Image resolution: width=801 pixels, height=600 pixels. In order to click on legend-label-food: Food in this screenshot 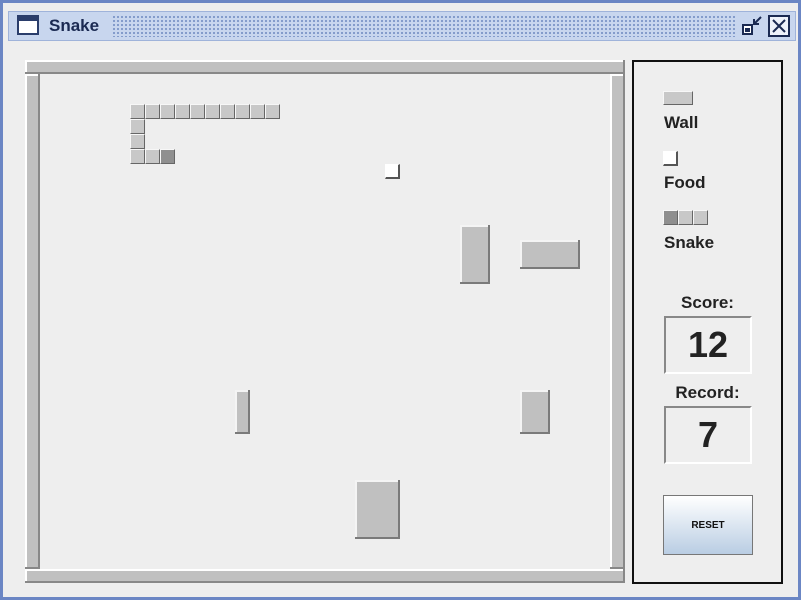, I will do `click(685, 182)`.